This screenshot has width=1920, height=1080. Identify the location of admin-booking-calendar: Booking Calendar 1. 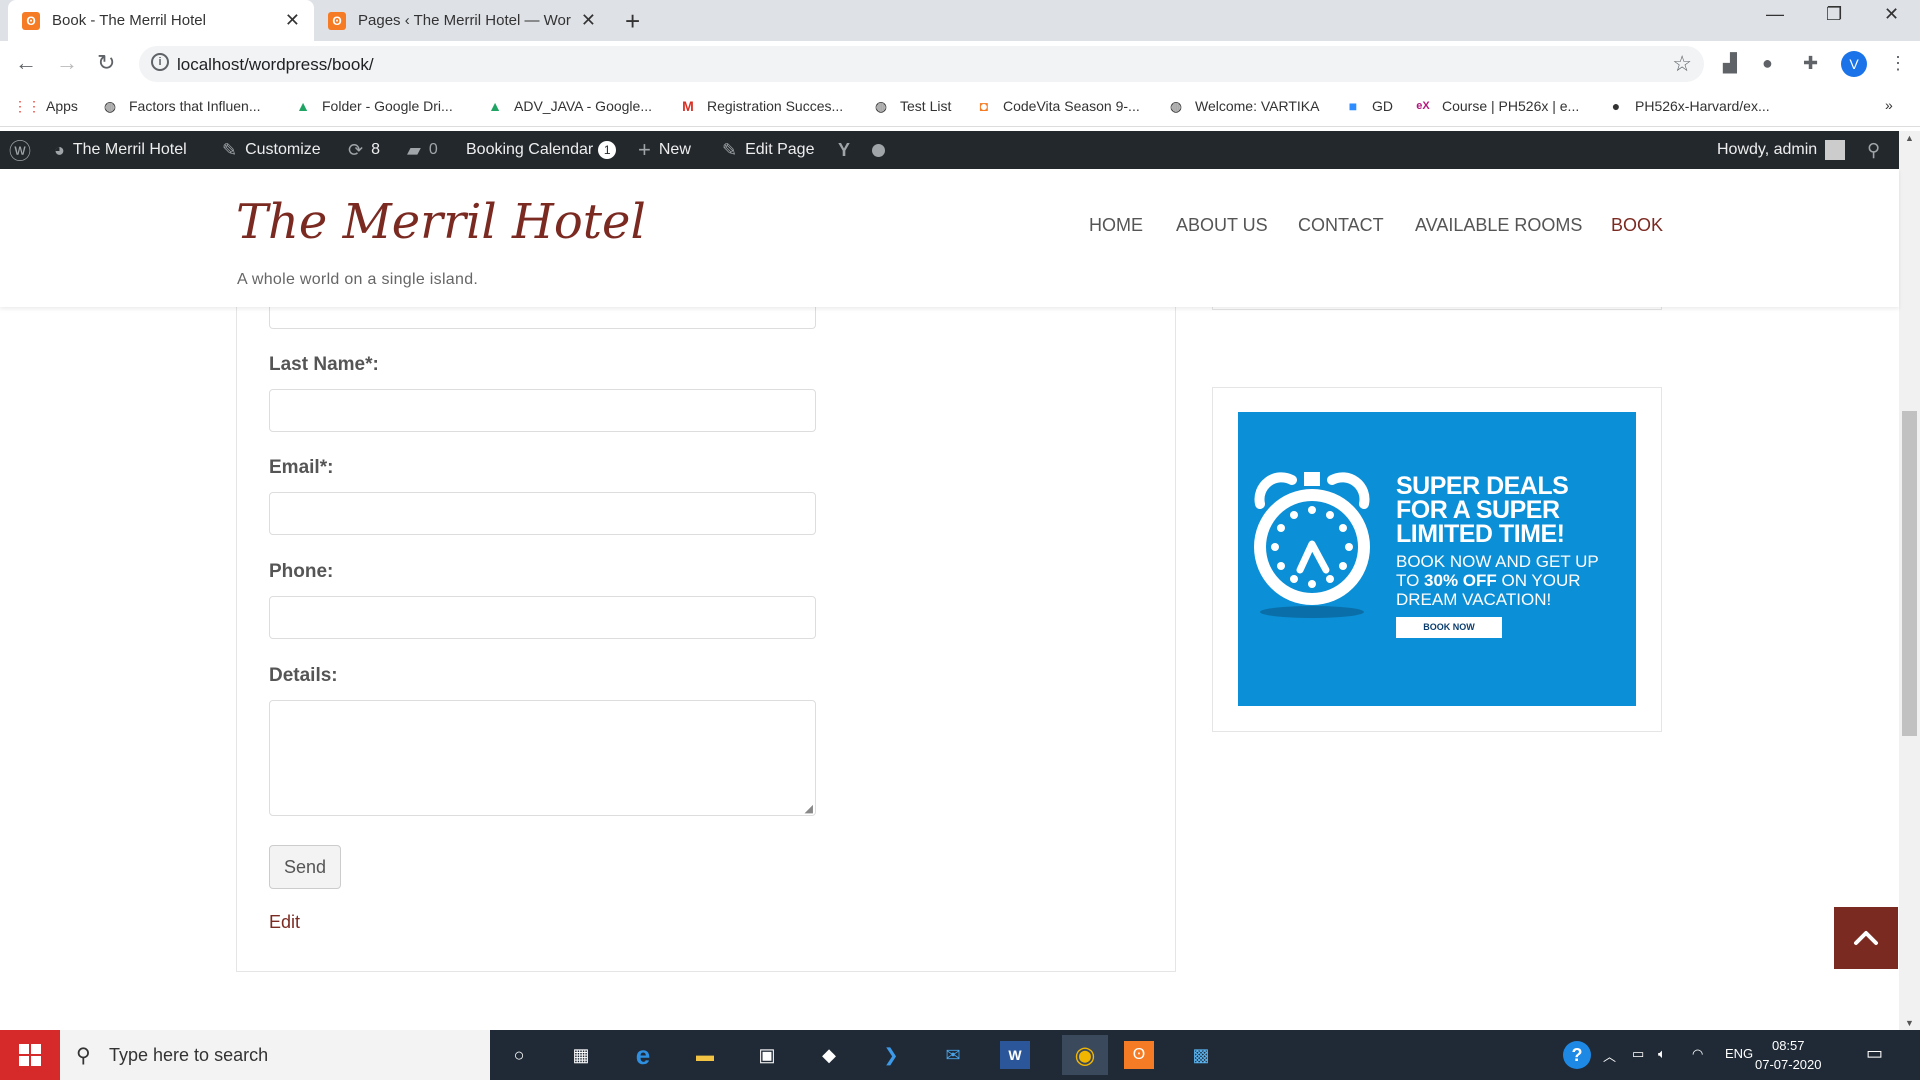
(541, 150).